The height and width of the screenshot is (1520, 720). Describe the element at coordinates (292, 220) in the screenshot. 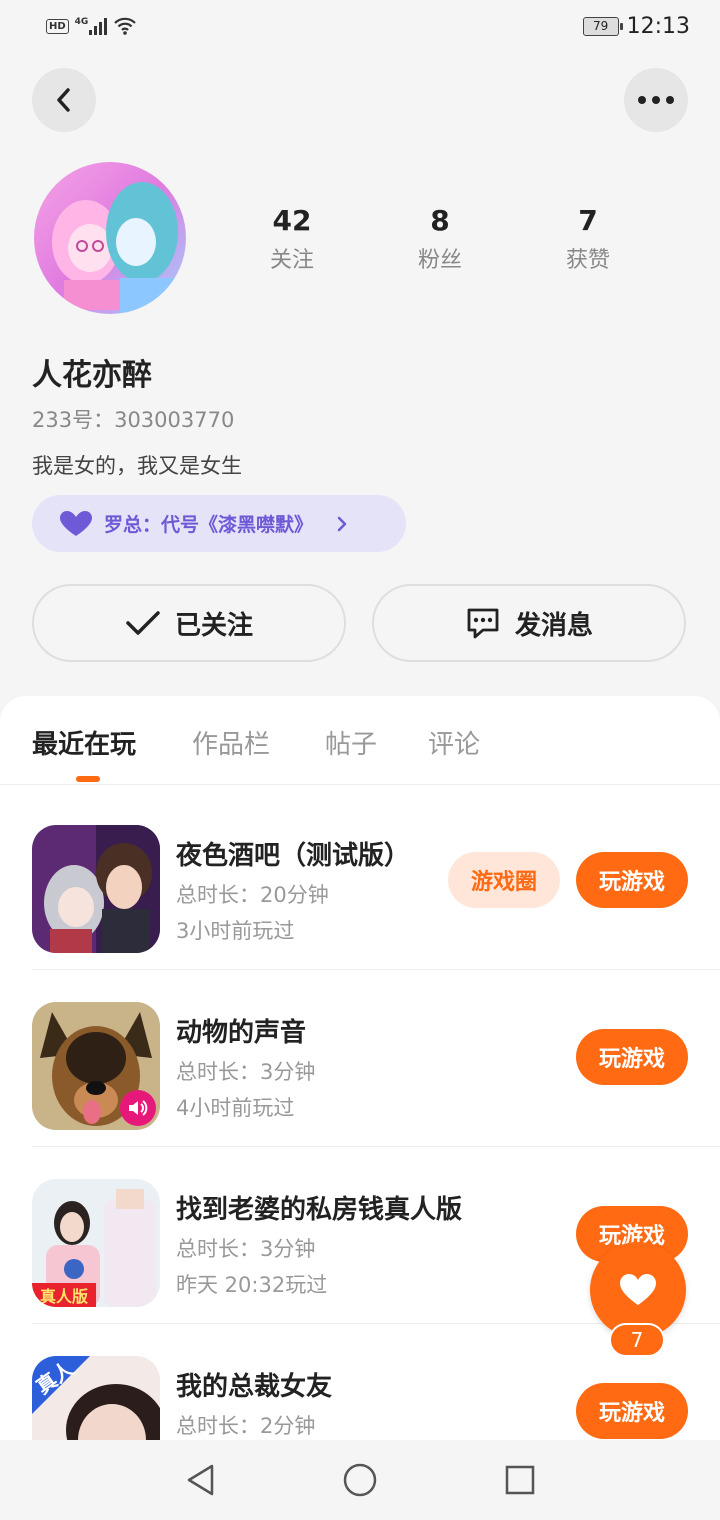

I see `stat-following-count: 42` at that location.